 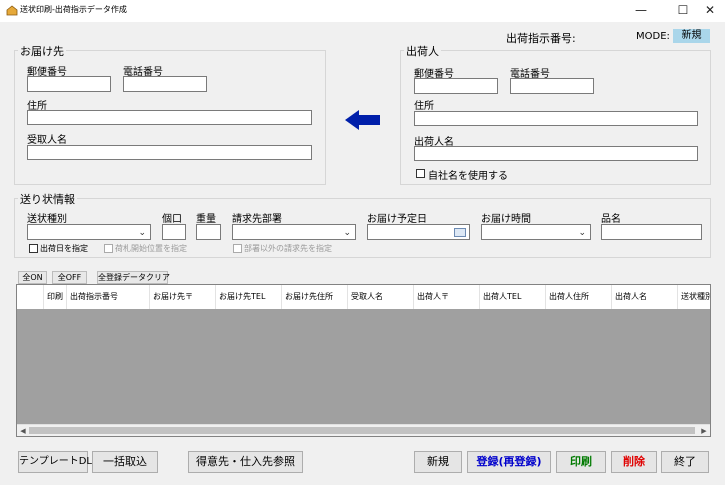 What do you see at coordinates (694, 297) in the screenshot?
I see `column-header: 送状種別` at bounding box center [694, 297].